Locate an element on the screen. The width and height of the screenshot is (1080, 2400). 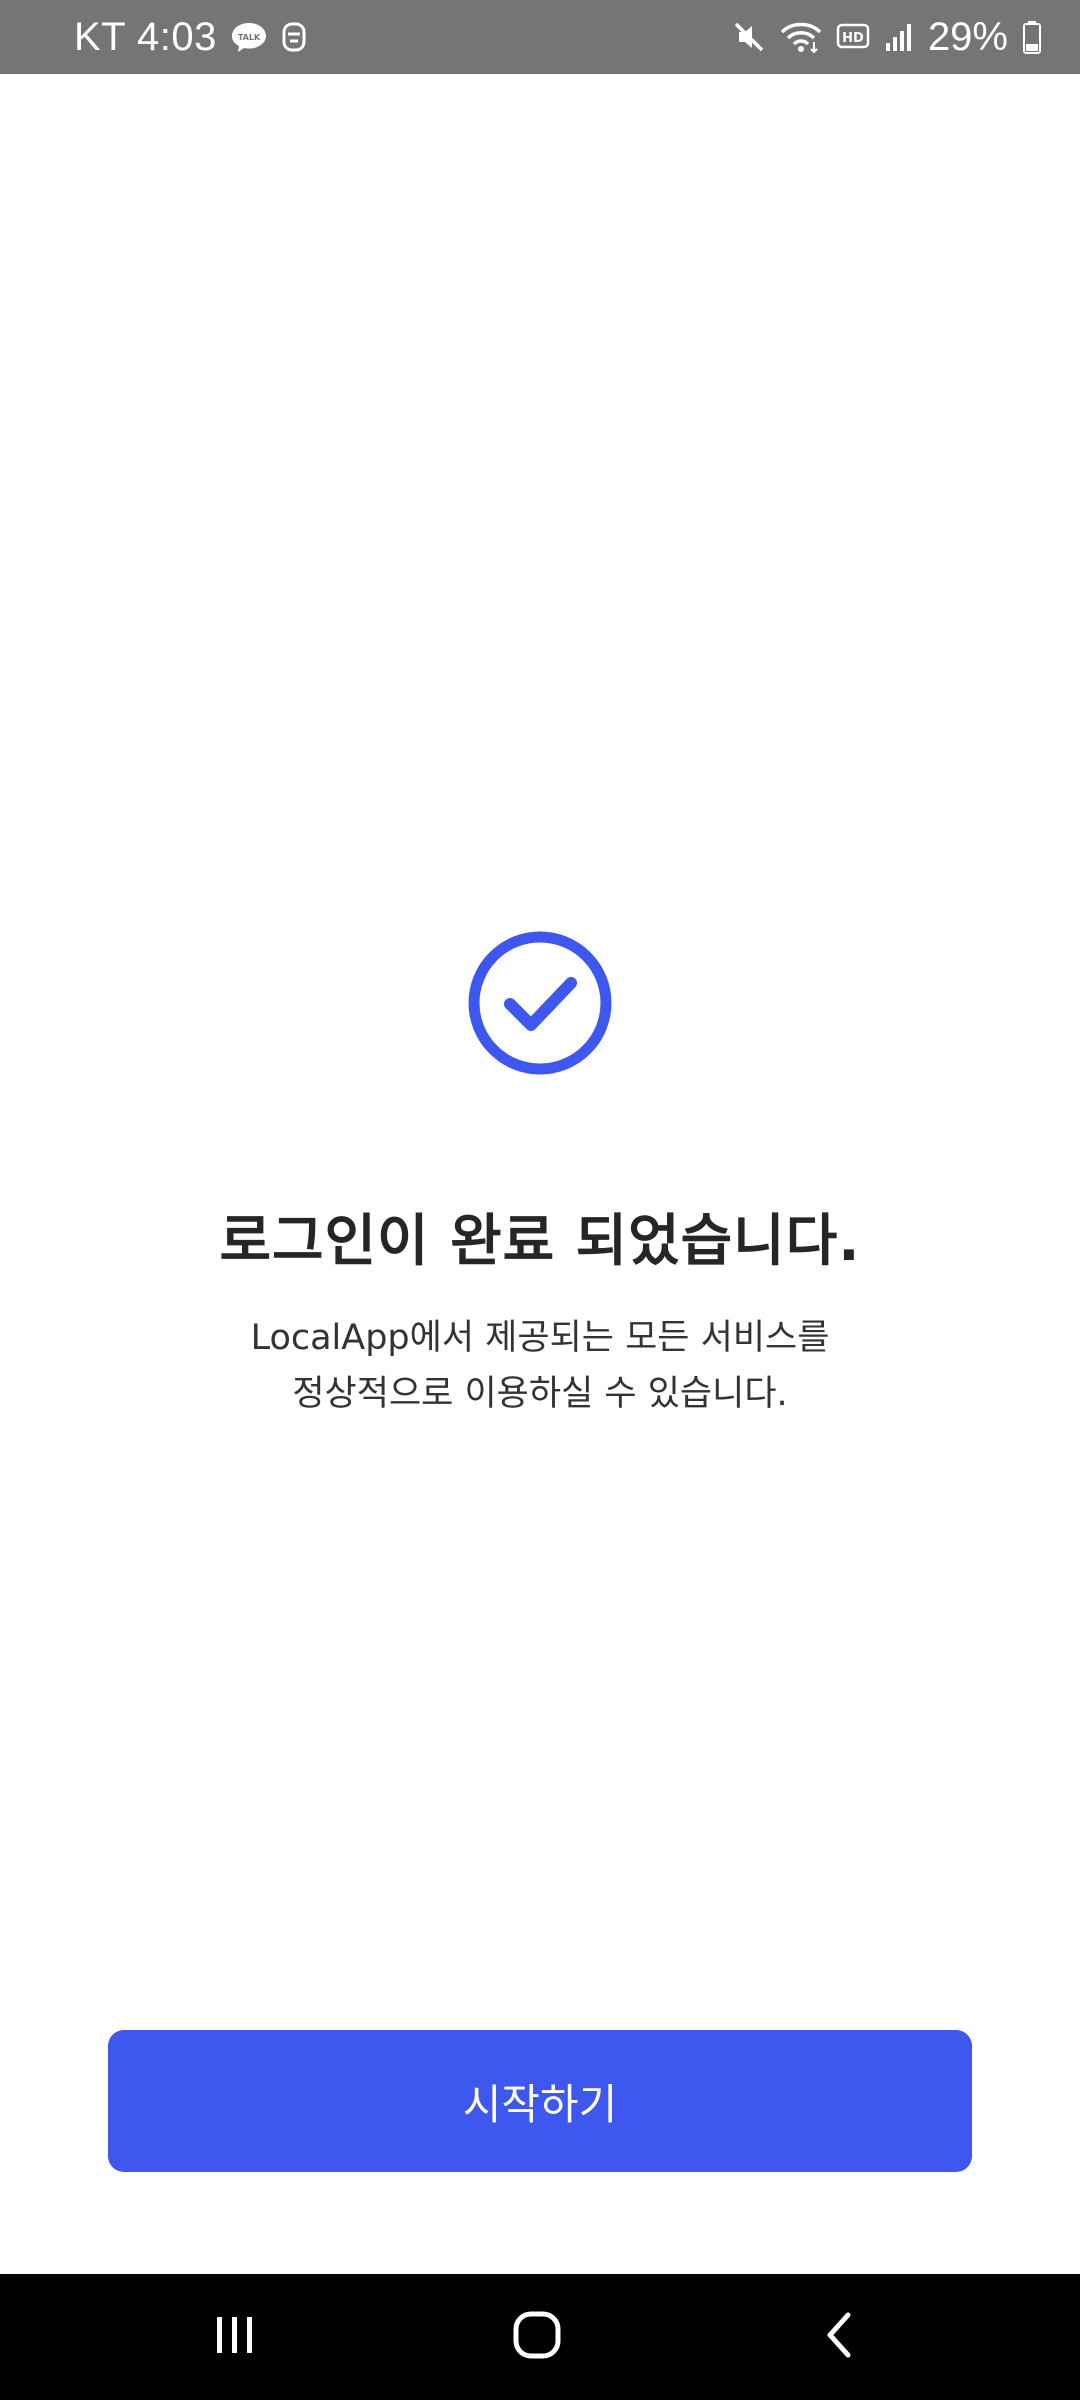
status-right: HD 29% is located at coordinates (887, 37).